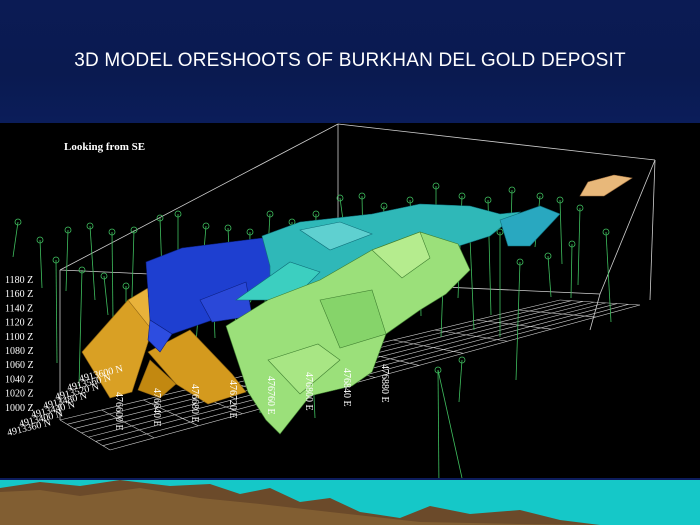  Describe the element at coordinates (270, 395) in the screenshot. I see `easting-label: 476760 E` at that location.